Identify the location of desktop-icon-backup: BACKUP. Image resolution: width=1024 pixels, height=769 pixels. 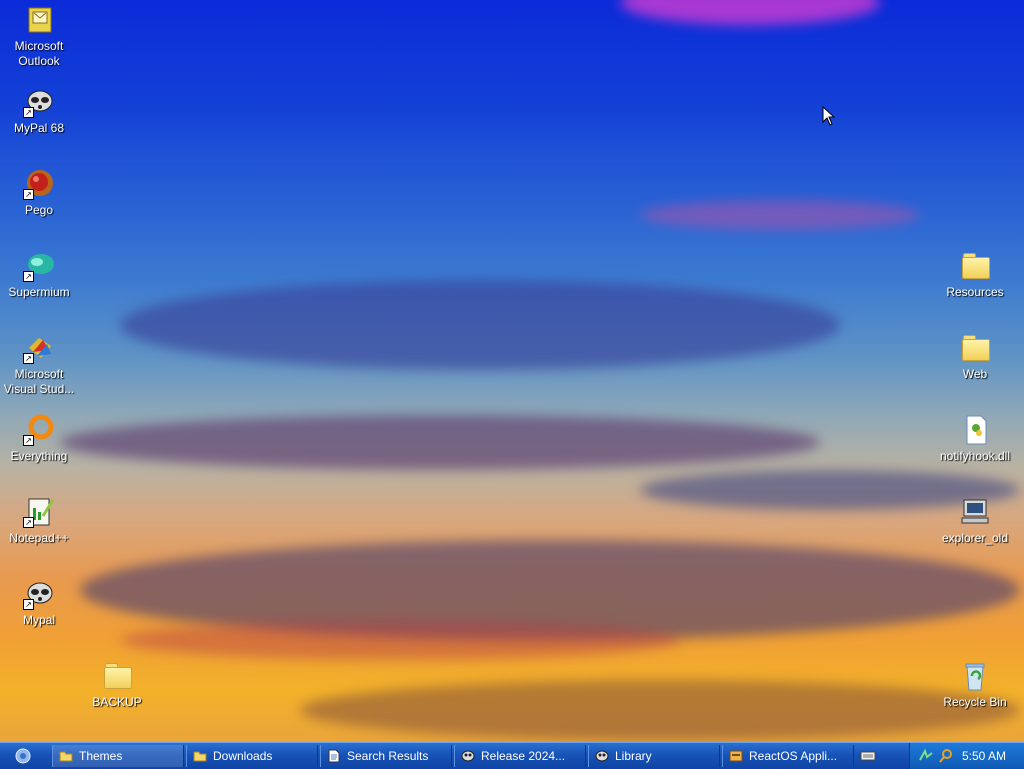
(117, 685).